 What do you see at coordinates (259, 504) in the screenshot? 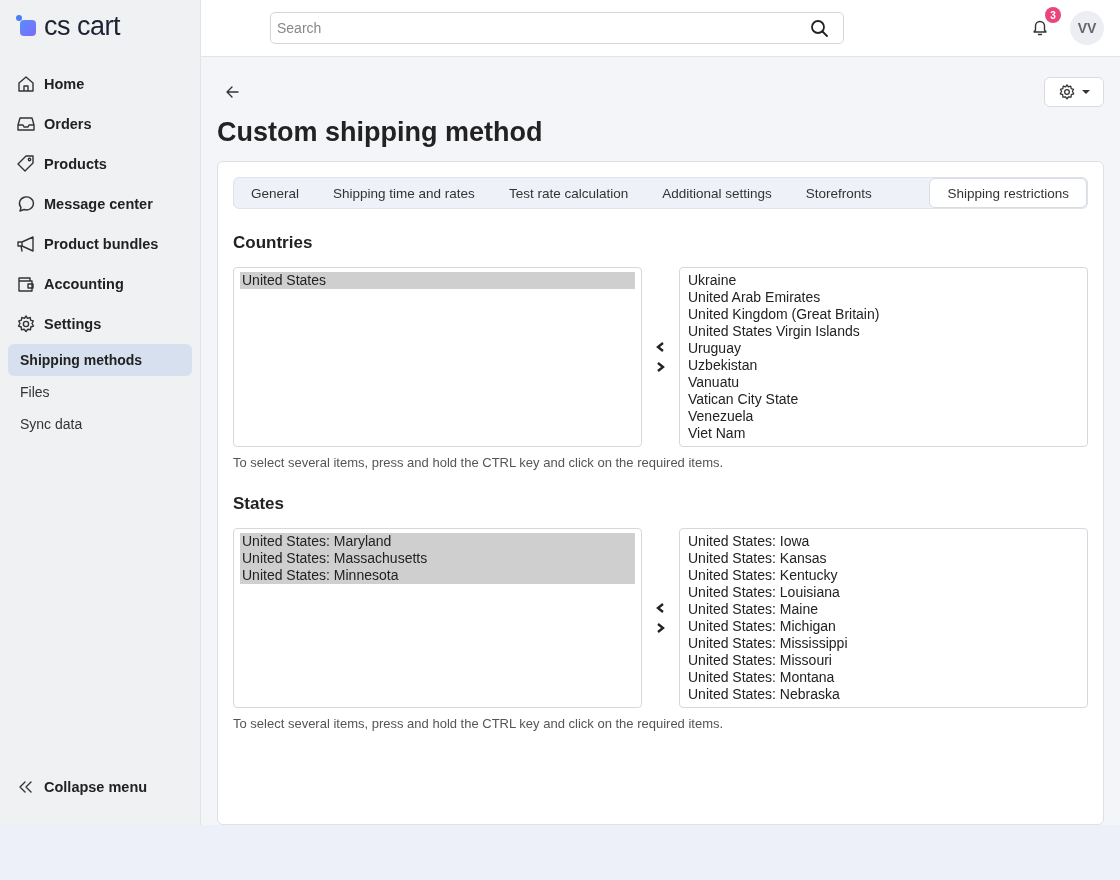
I see `section-title: States` at bounding box center [259, 504].